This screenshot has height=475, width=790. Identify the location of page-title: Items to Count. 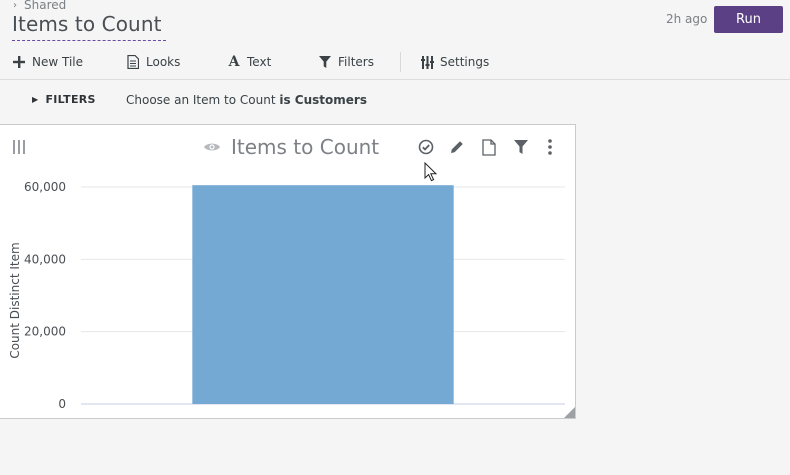
(87, 24).